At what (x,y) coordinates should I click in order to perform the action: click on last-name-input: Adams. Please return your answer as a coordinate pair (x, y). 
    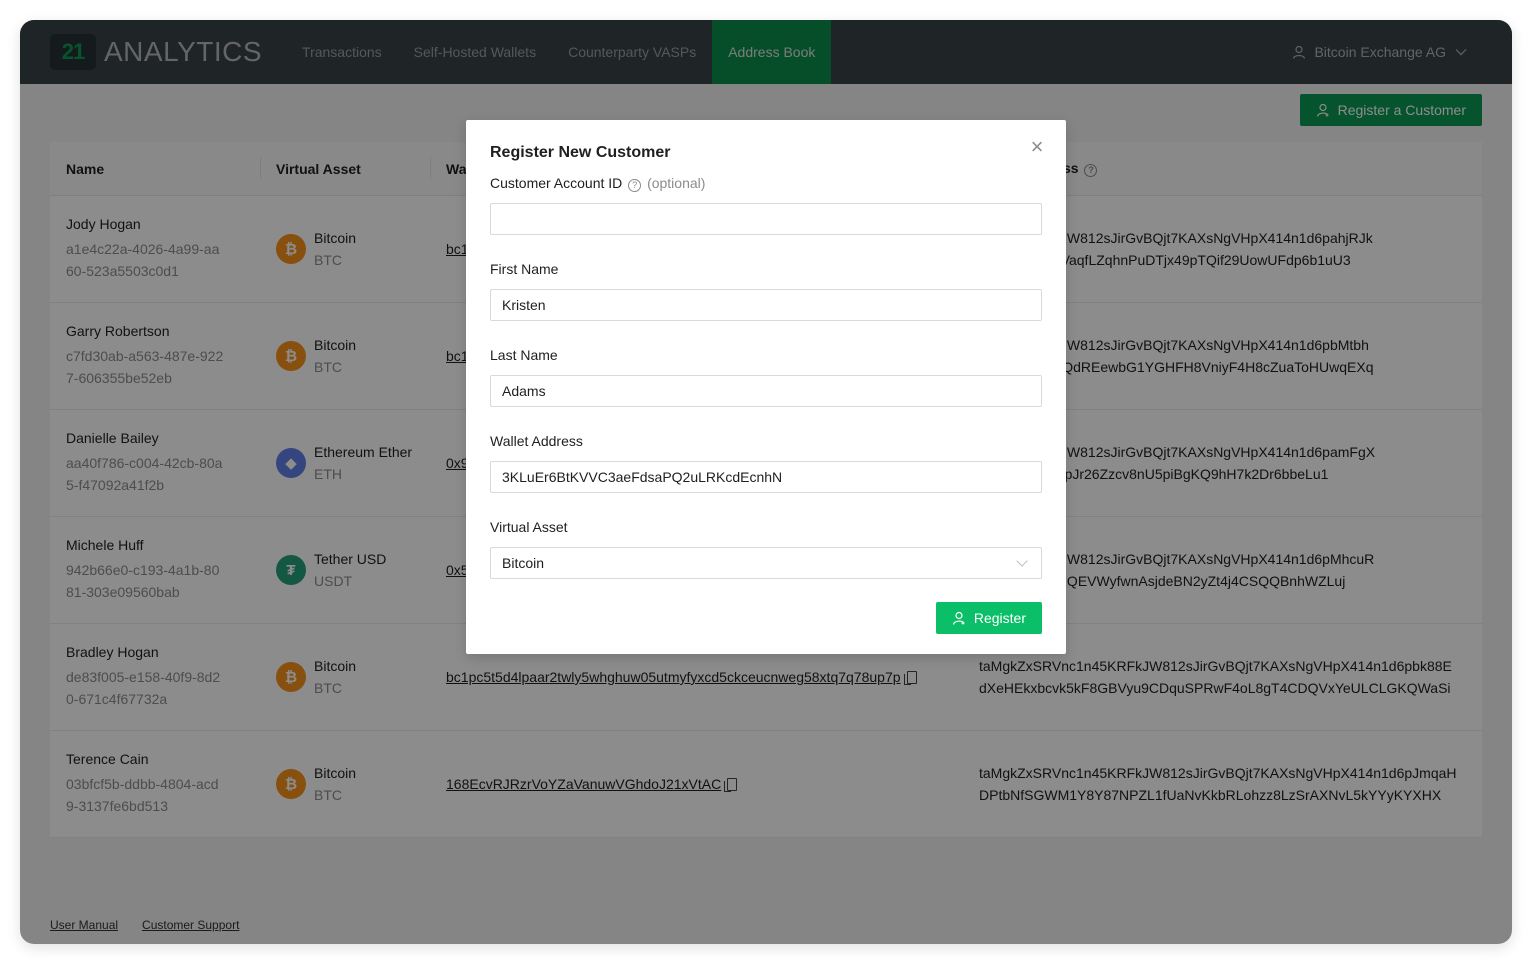
    Looking at the image, I should click on (766, 391).